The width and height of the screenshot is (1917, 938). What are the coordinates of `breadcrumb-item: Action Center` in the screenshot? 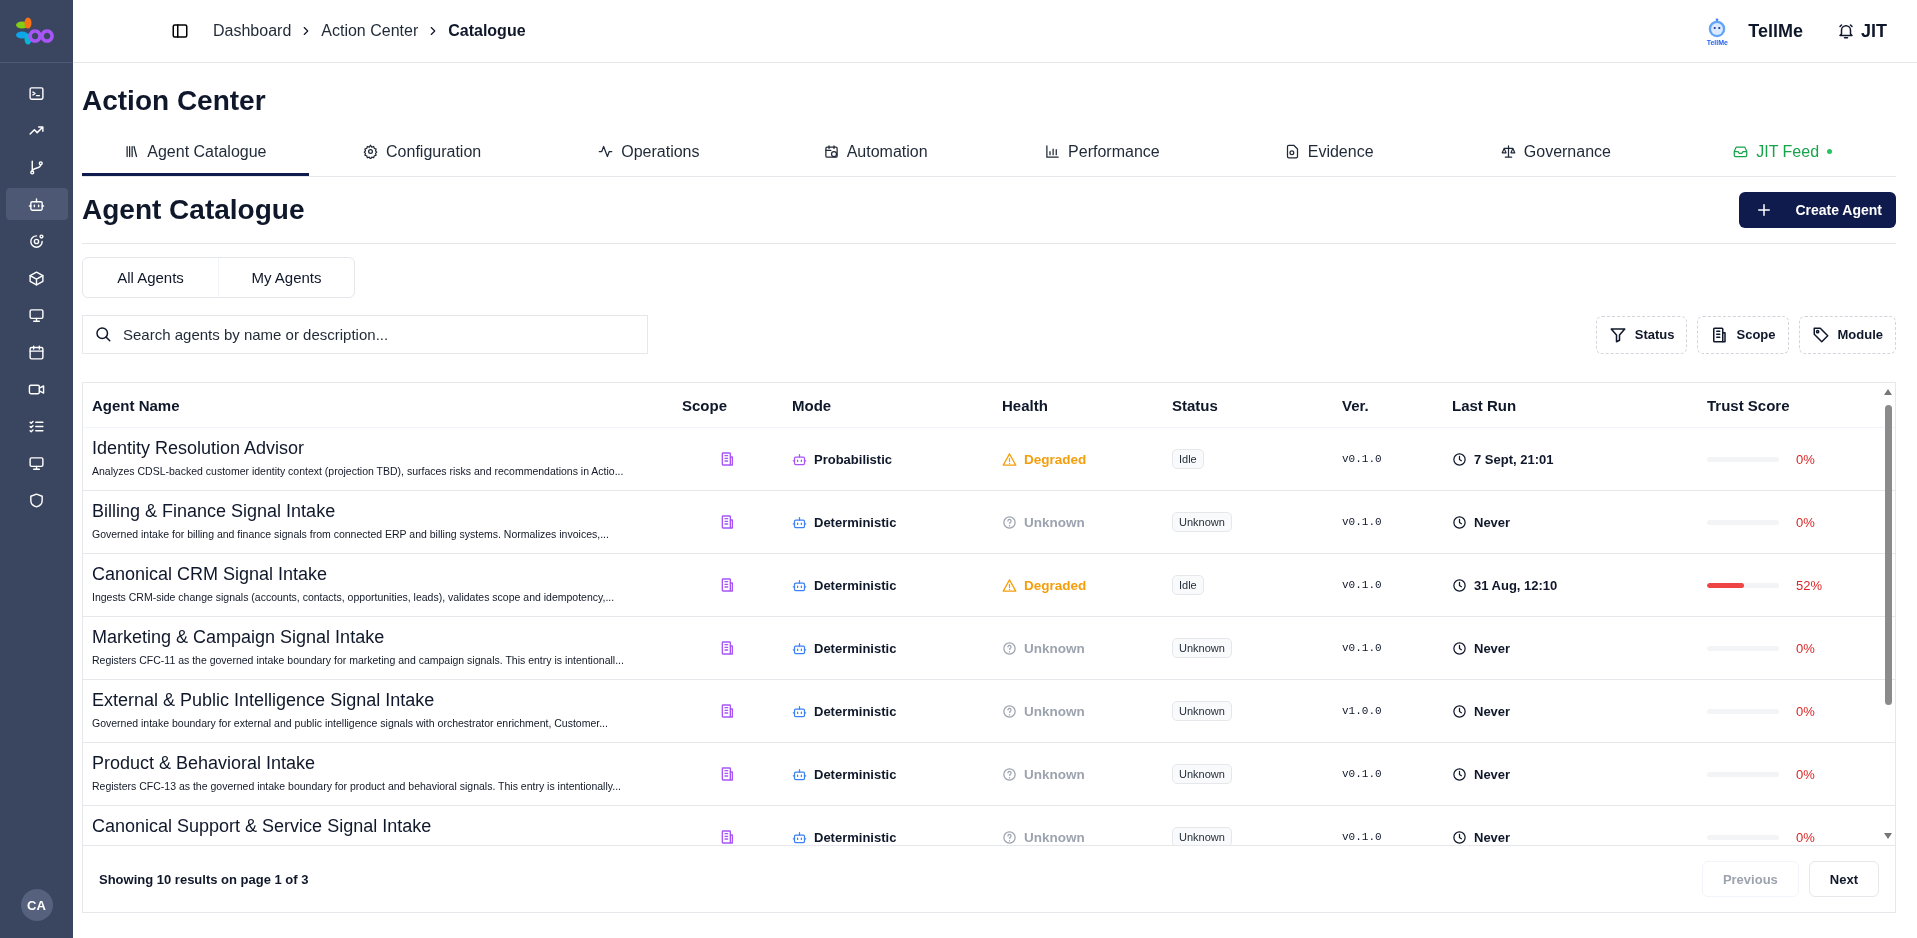 It's located at (370, 31).